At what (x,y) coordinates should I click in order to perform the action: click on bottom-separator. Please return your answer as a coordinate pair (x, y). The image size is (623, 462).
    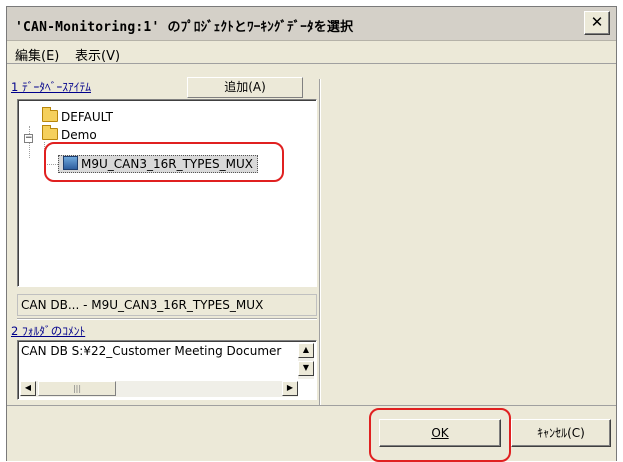
    Looking at the image, I should click on (311, 405).